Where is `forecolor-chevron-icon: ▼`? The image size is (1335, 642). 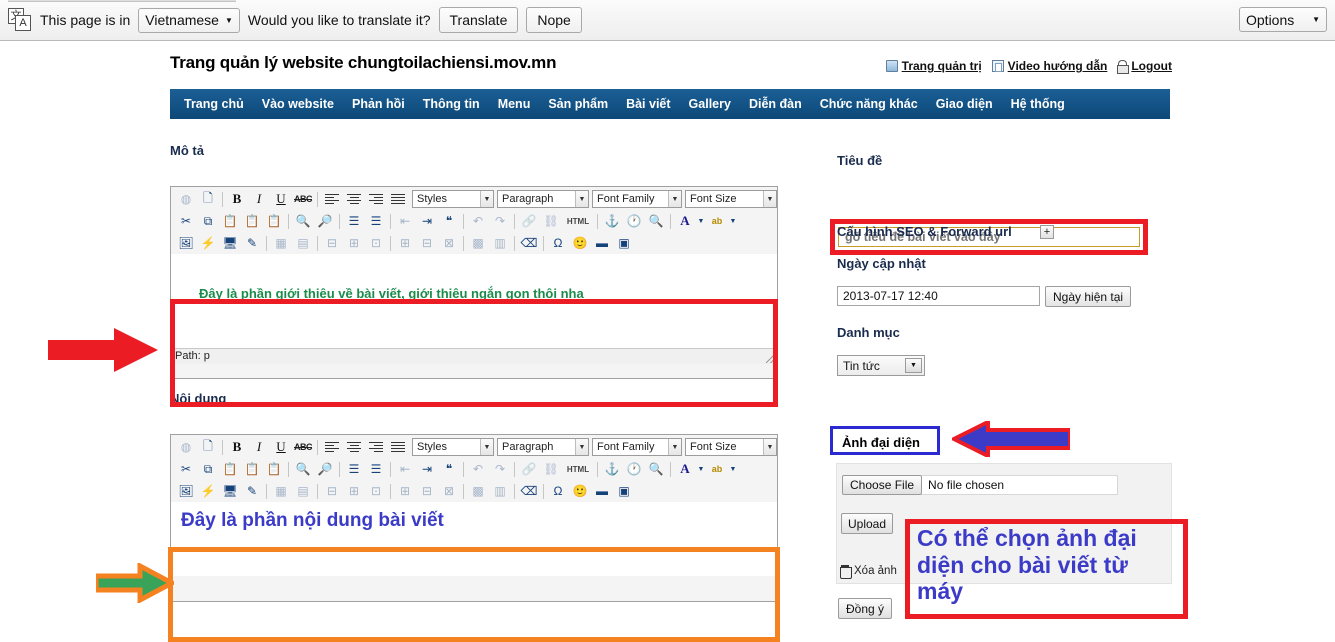
forecolor-chevron-icon: ▼ is located at coordinates (701, 469).